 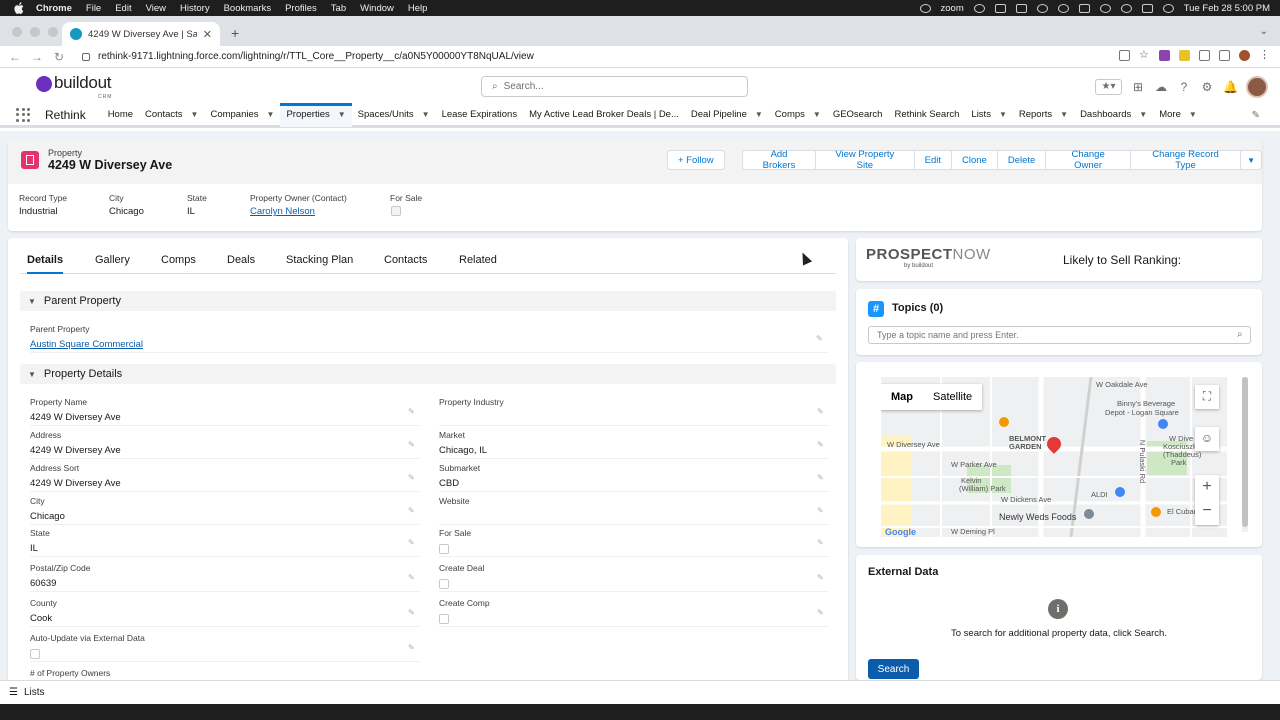 I want to click on edit-button: Edit, so click(x=933, y=160).